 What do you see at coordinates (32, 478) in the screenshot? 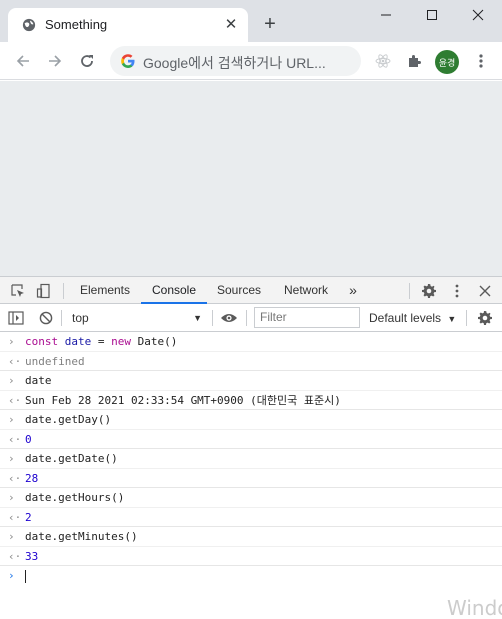
I see `console-output-text: 28` at bounding box center [32, 478].